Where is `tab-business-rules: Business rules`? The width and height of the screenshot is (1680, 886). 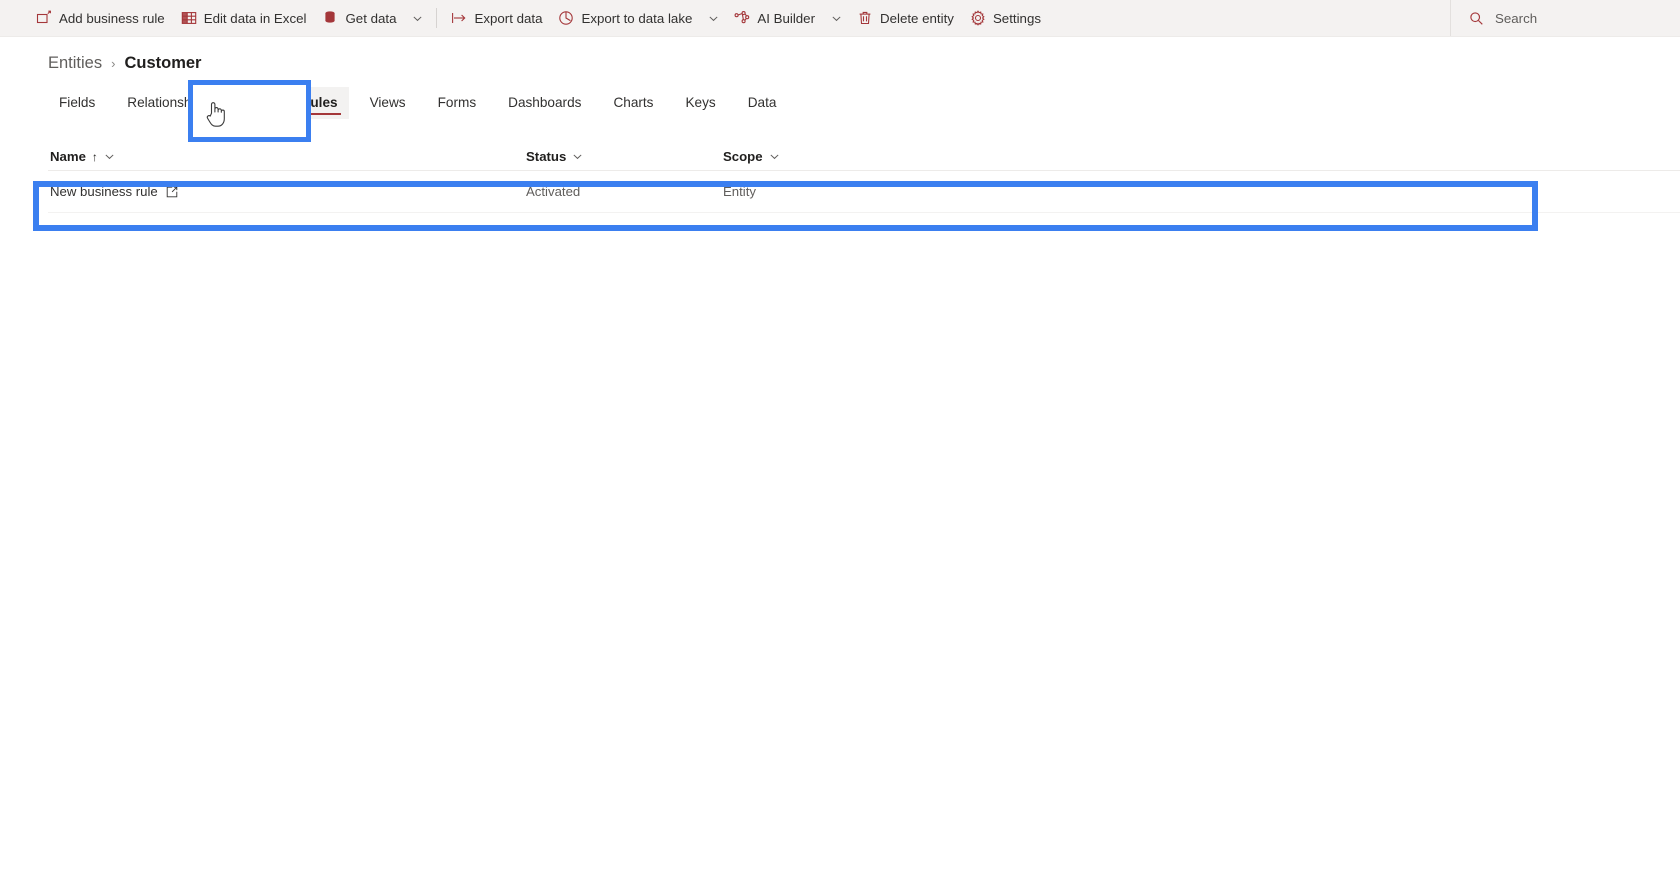
tab-business-rules: Business rules is located at coordinates (289, 103).